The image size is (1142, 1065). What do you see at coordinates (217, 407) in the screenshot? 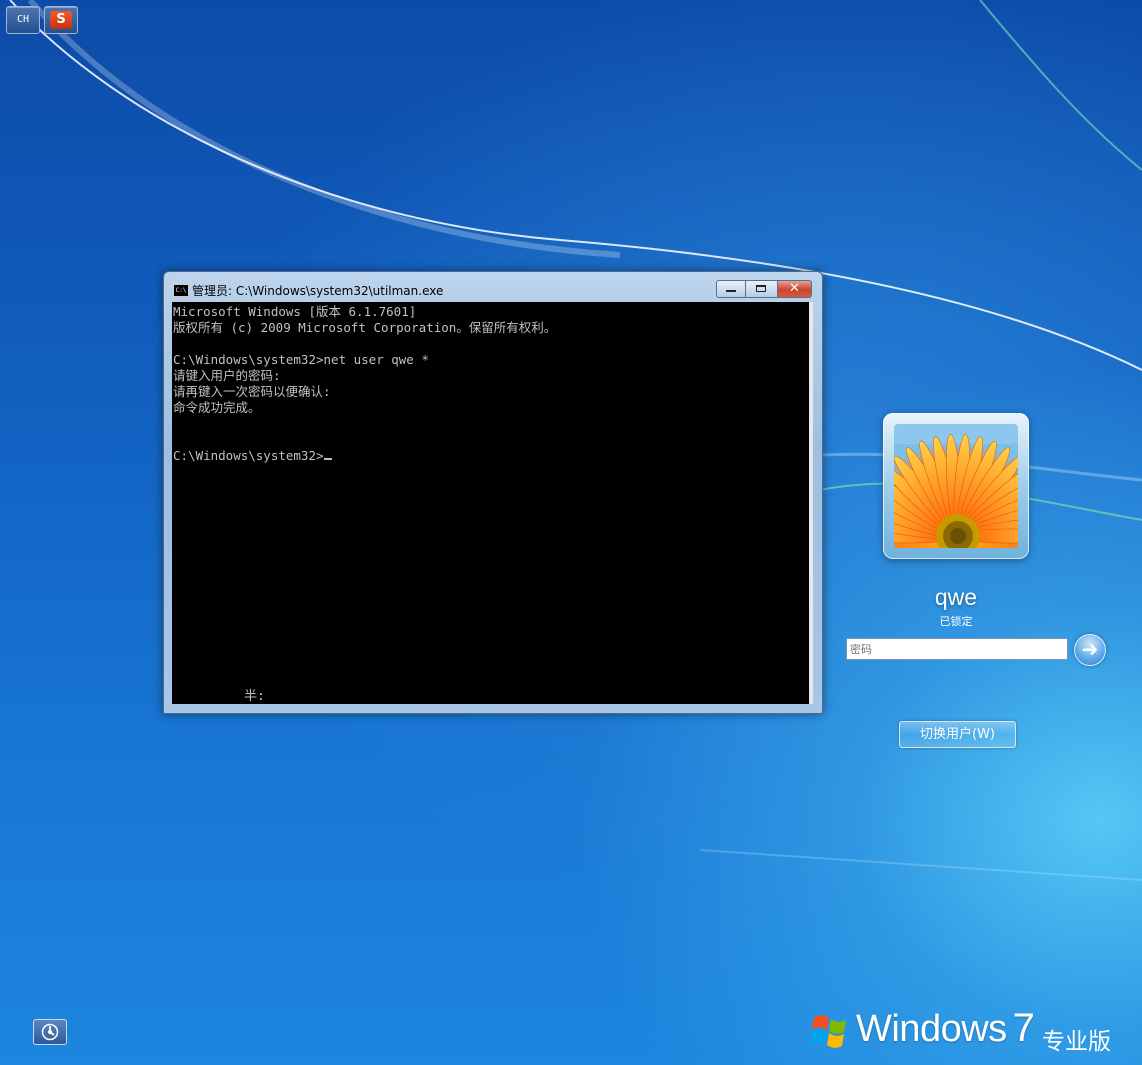
I see `console-line: 命令成功完成。` at bounding box center [217, 407].